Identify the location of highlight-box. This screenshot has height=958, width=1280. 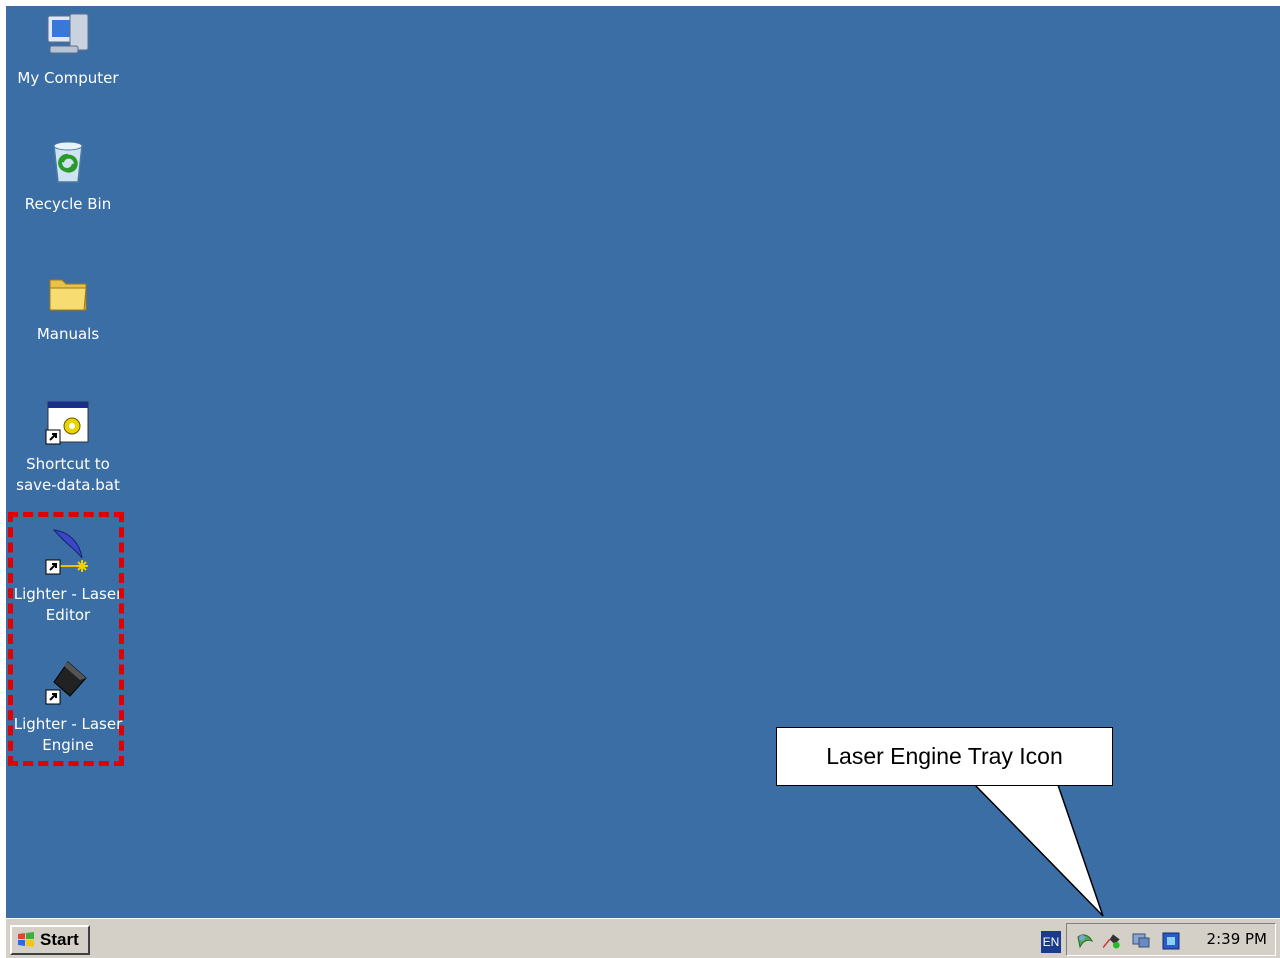
(66, 639).